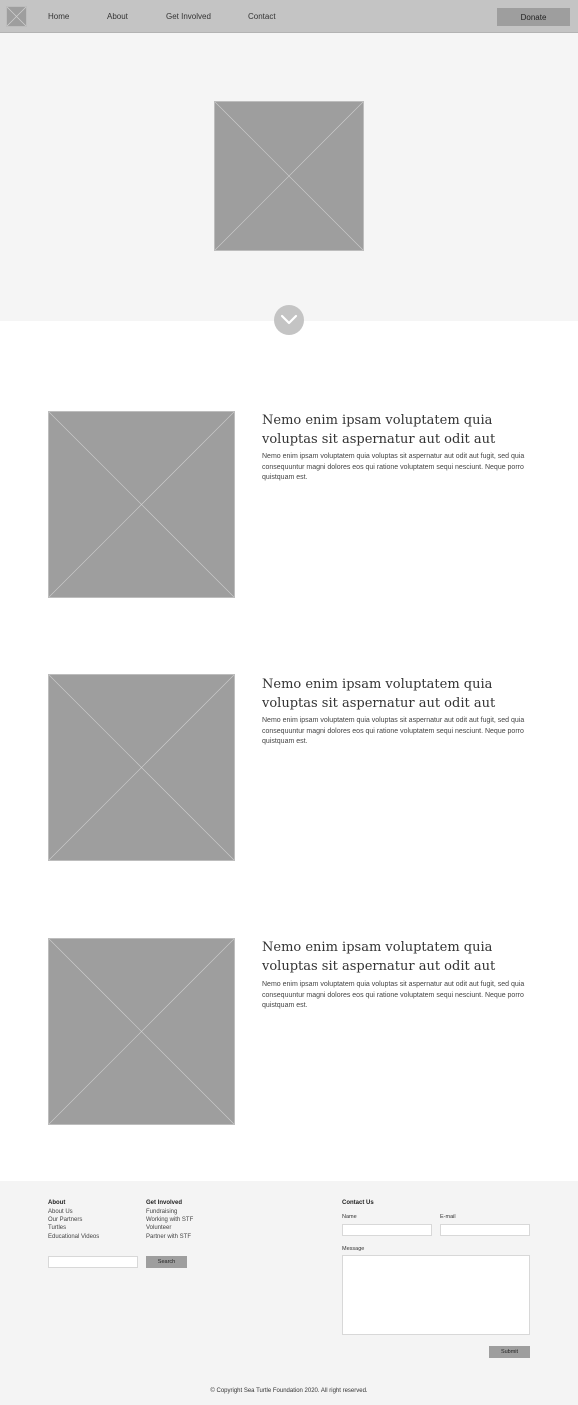 This screenshot has width=578, height=1405. What do you see at coordinates (353, 1249) in the screenshot?
I see `message-label: Message` at bounding box center [353, 1249].